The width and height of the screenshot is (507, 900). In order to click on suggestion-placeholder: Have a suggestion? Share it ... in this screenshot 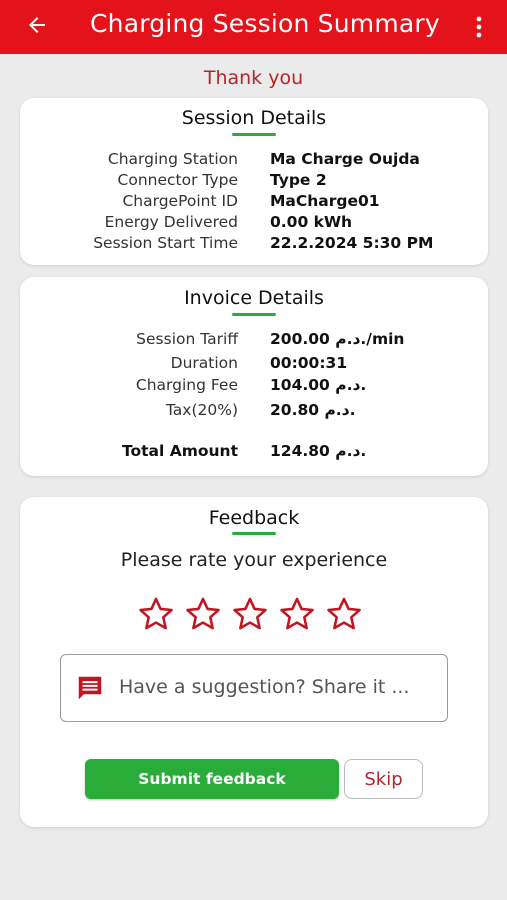, I will do `click(264, 687)`.